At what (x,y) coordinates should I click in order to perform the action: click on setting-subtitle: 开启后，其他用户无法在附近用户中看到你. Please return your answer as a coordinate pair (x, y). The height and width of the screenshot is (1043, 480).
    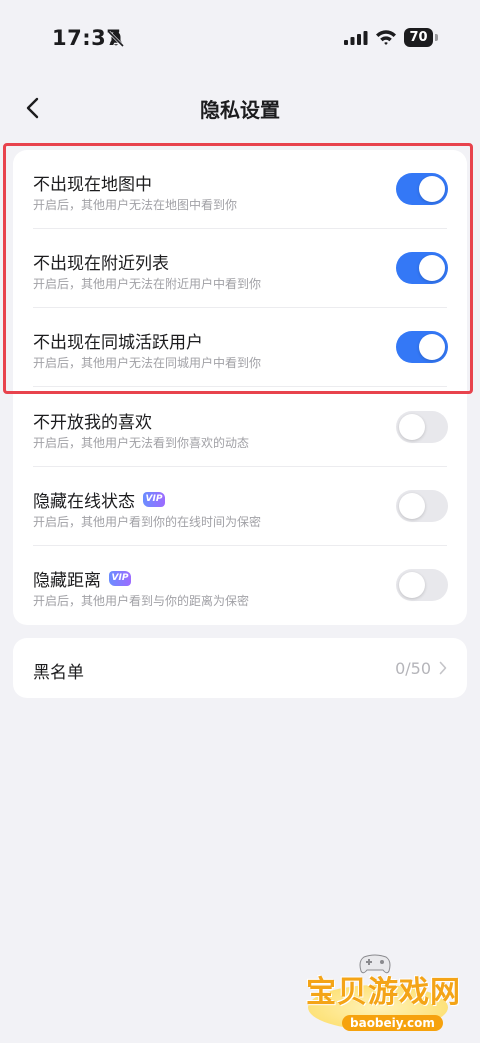
    Looking at the image, I should click on (147, 284).